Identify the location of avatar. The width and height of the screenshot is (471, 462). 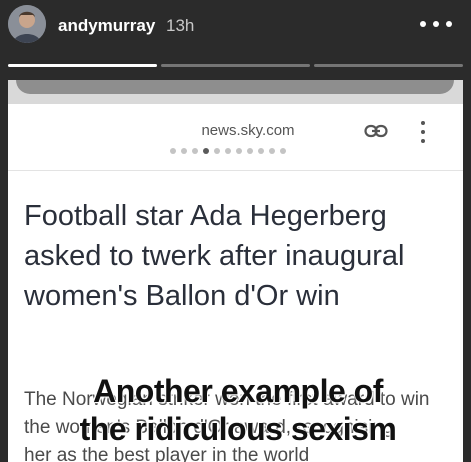
(27, 24).